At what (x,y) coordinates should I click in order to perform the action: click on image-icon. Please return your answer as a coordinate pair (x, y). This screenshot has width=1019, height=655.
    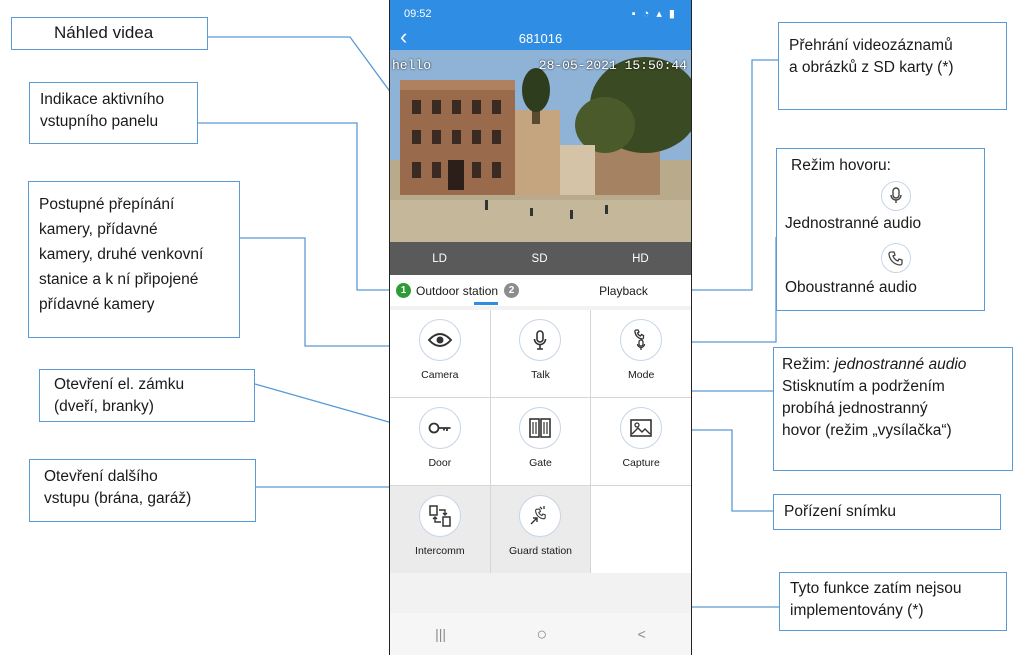
    Looking at the image, I should click on (641, 428).